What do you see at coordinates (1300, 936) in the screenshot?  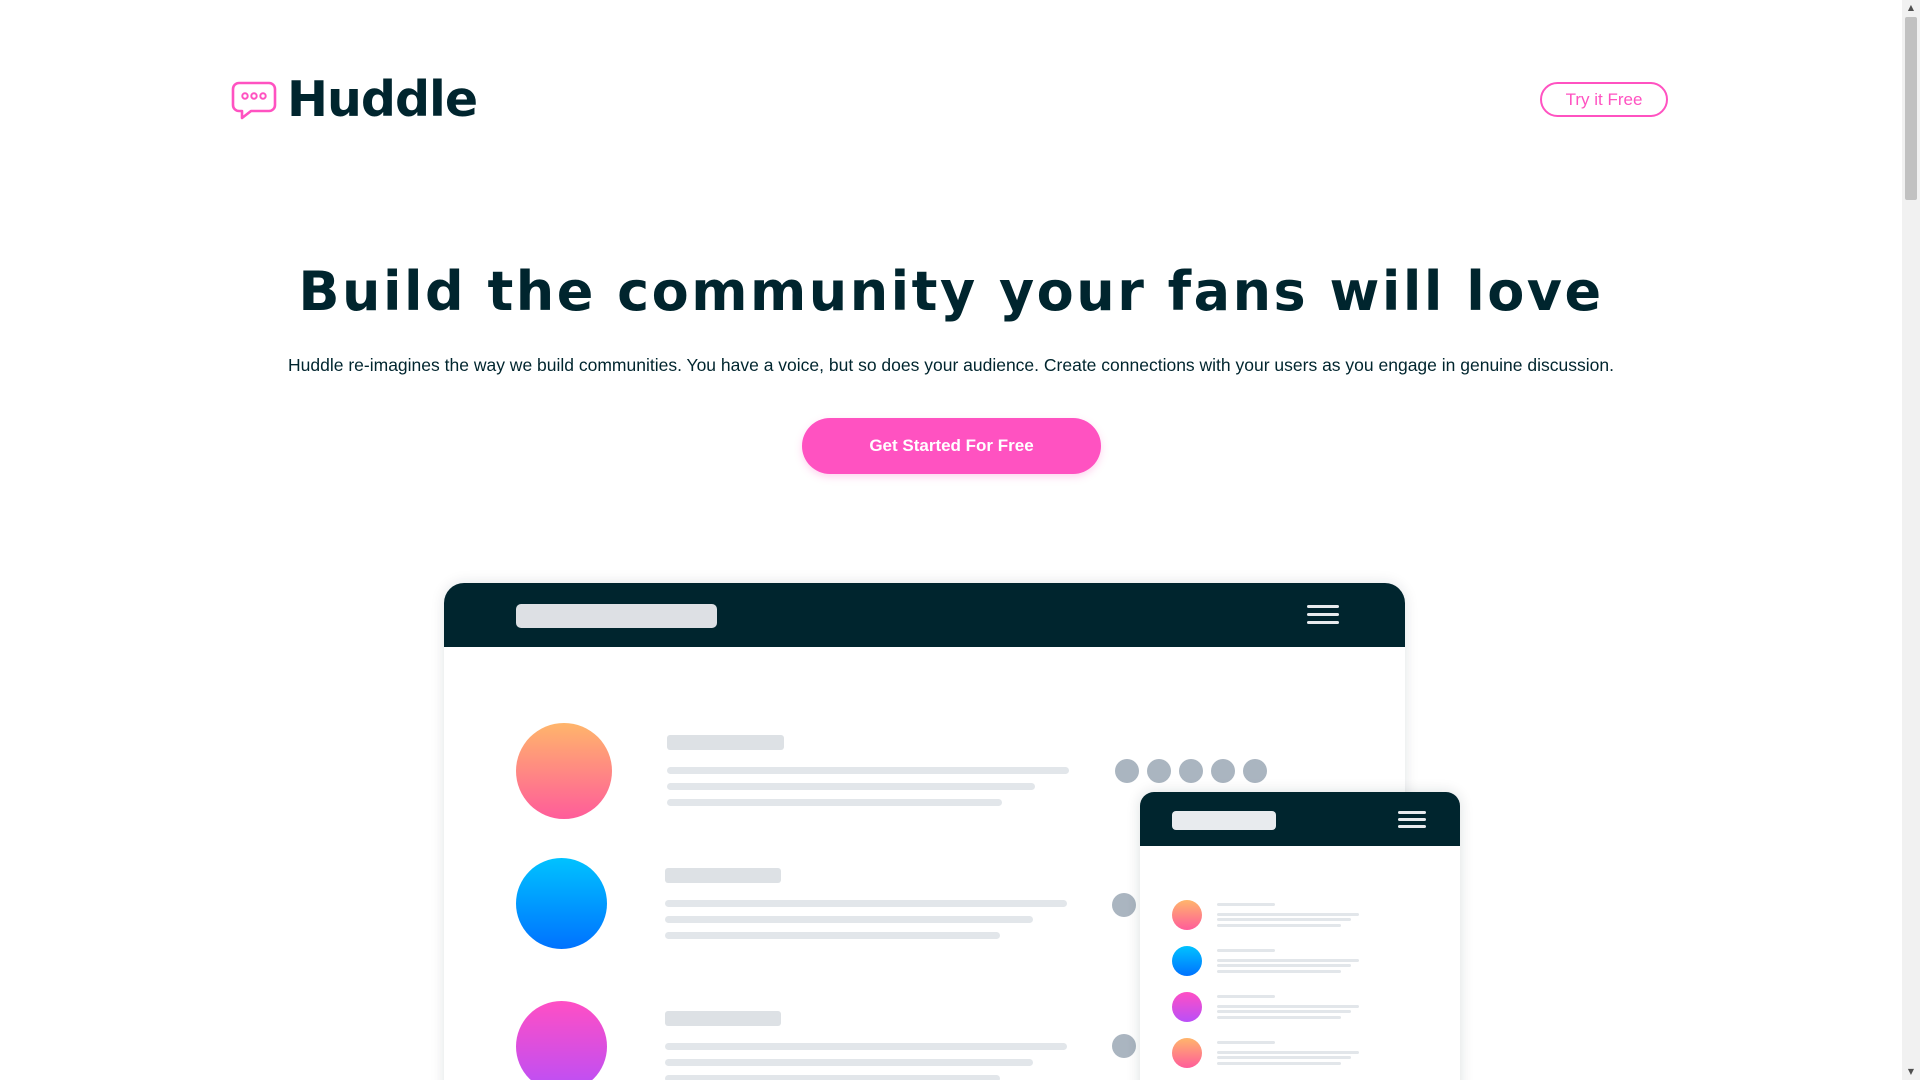 I see `mobile-mockup-illustration` at bounding box center [1300, 936].